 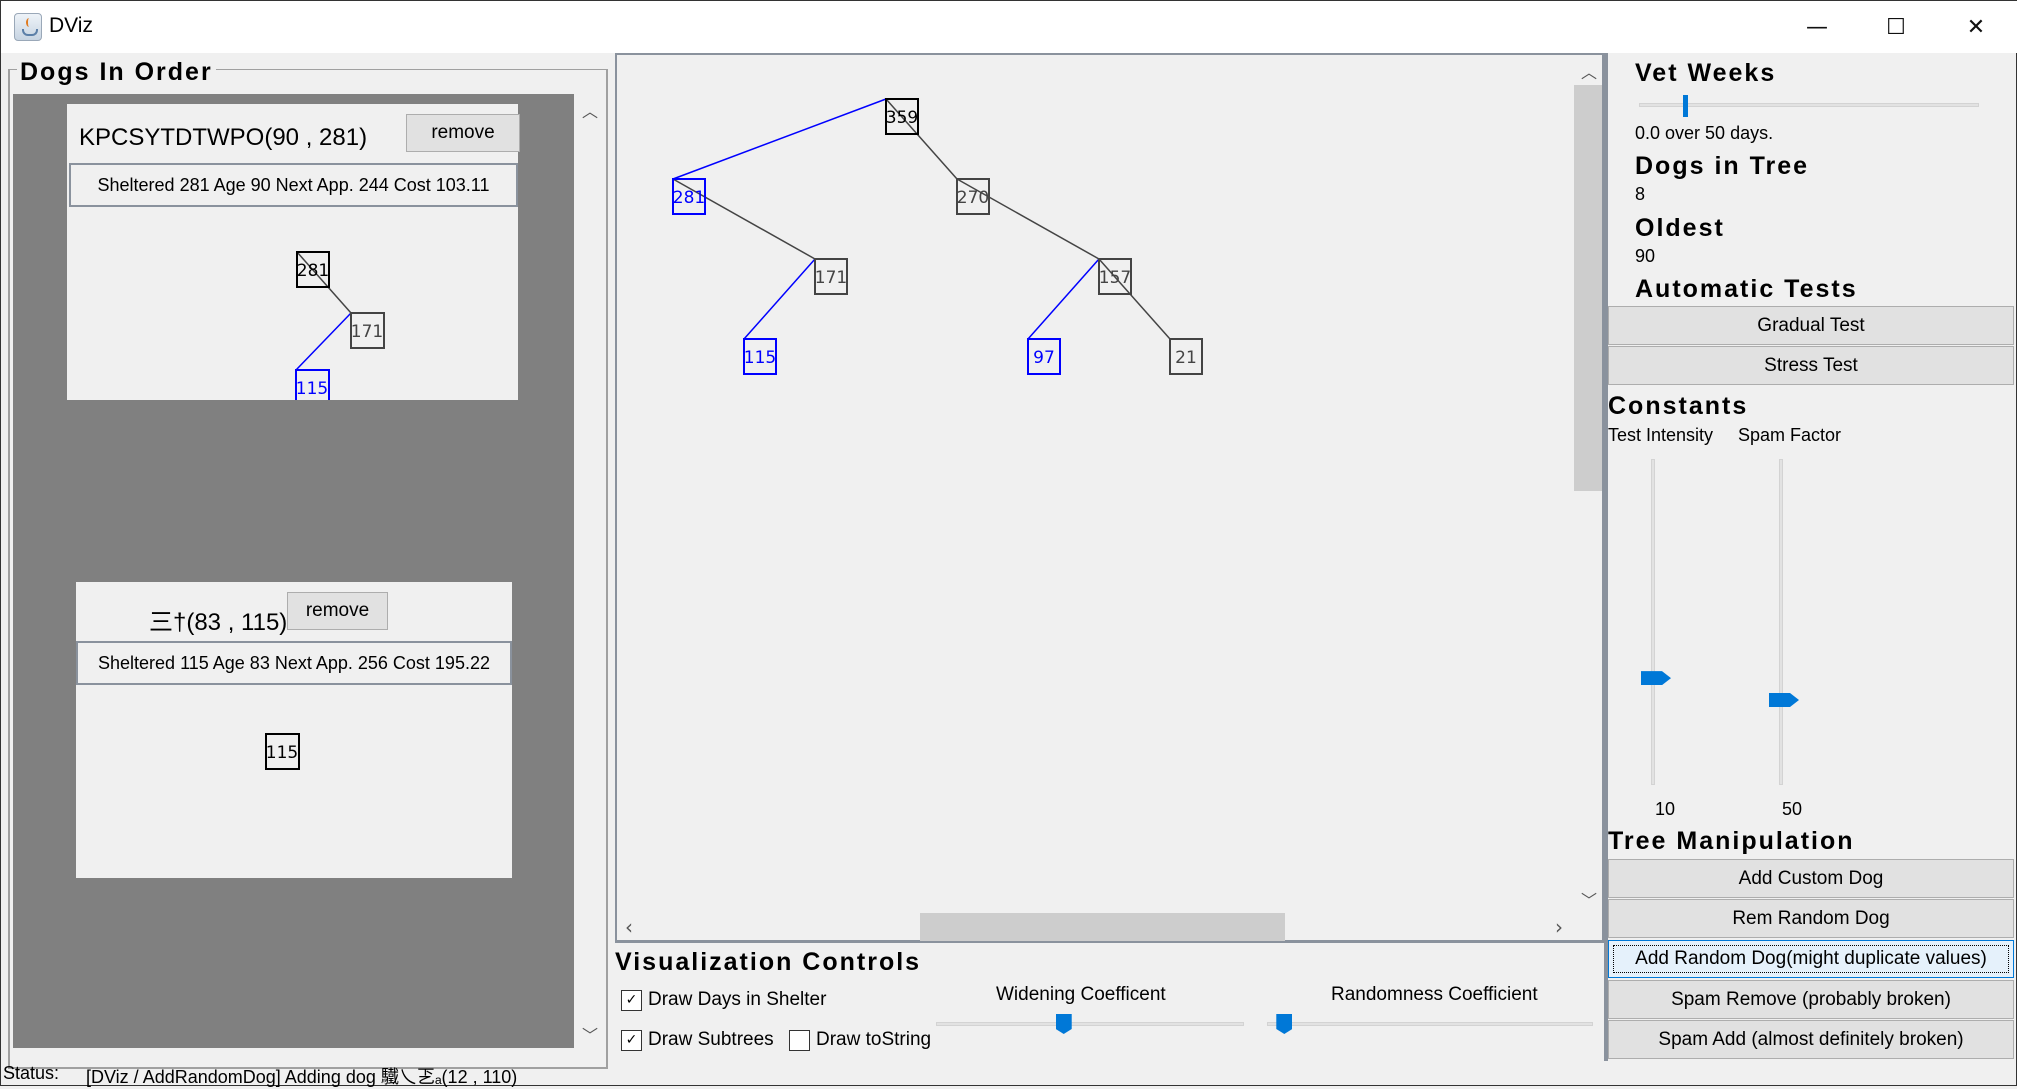 What do you see at coordinates (1811, 365) in the screenshot?
I see `stress-test-button: Stress Test` at bounding box center [1811, 365].